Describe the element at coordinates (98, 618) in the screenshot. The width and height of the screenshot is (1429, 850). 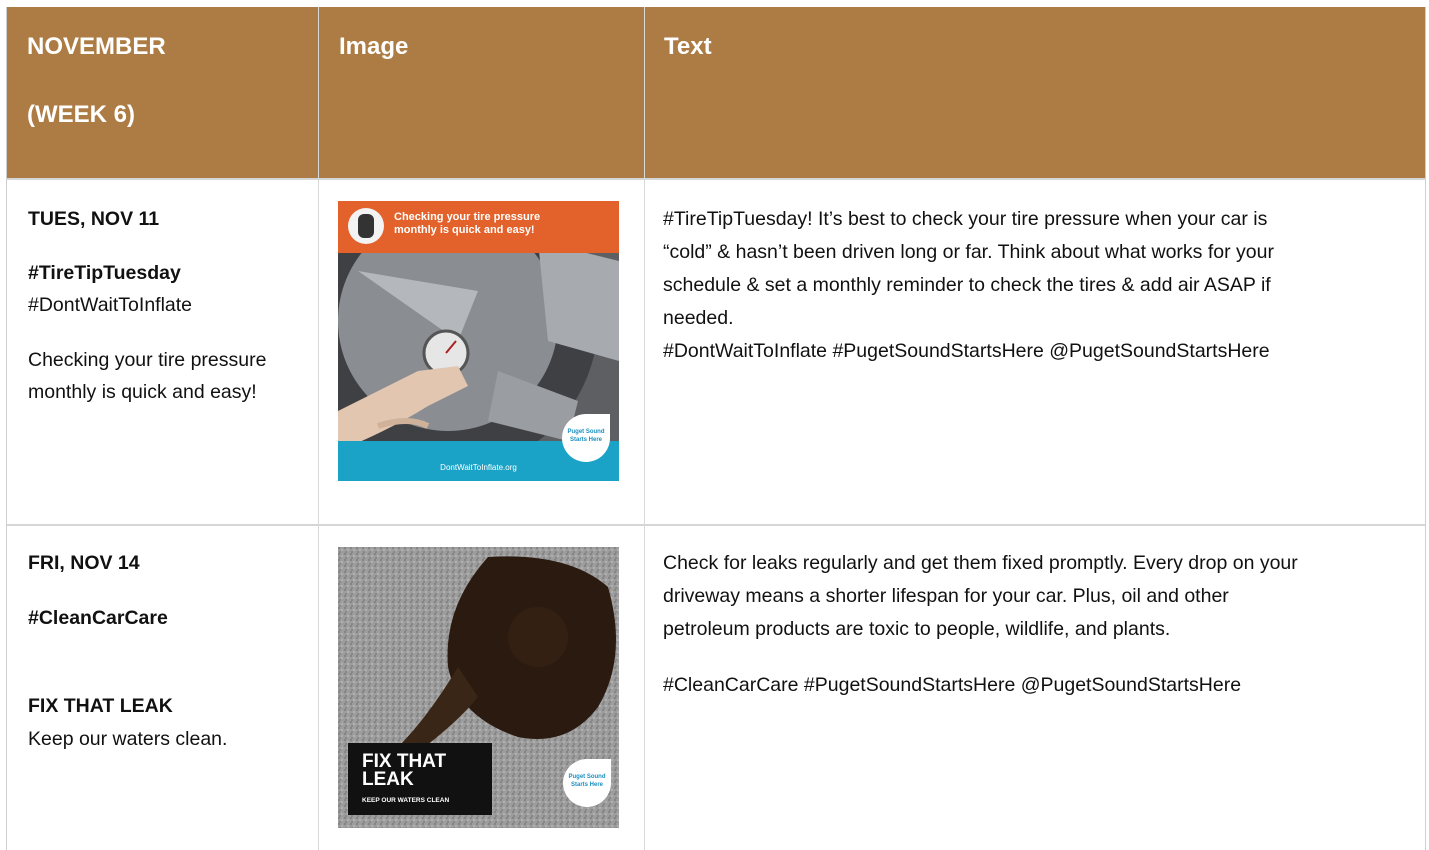
I see `row-hashtag-bold: #CleanCarCare` at that location.